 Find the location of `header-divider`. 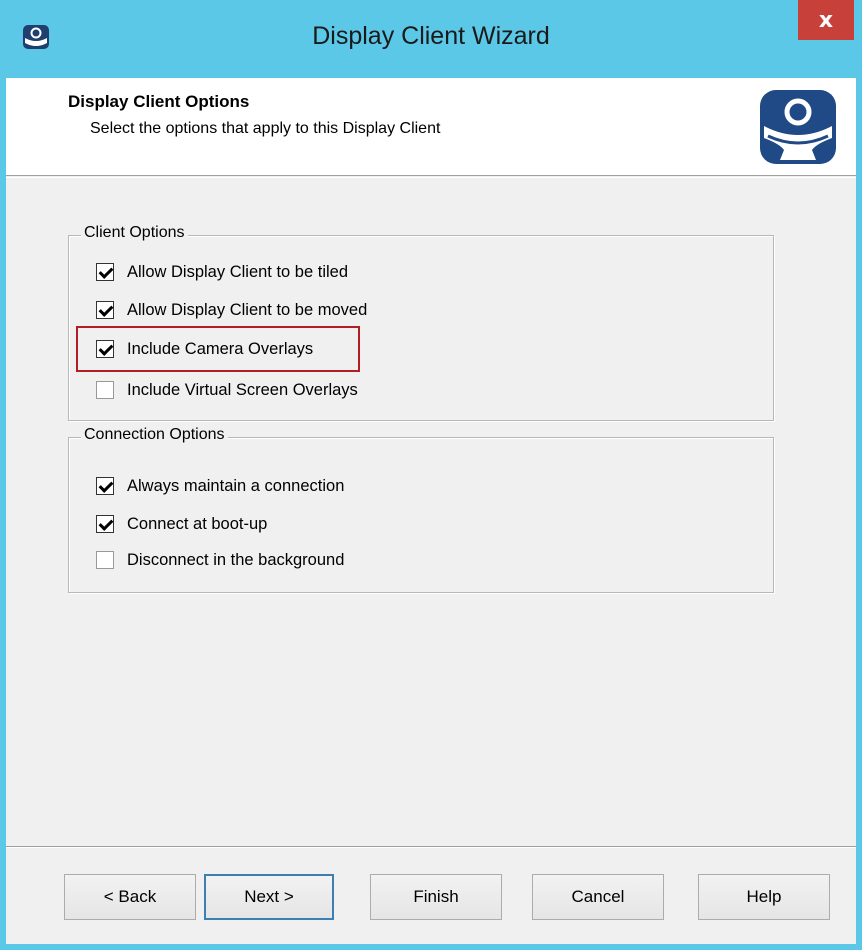

header-divider is located at coordinates (431, 177).